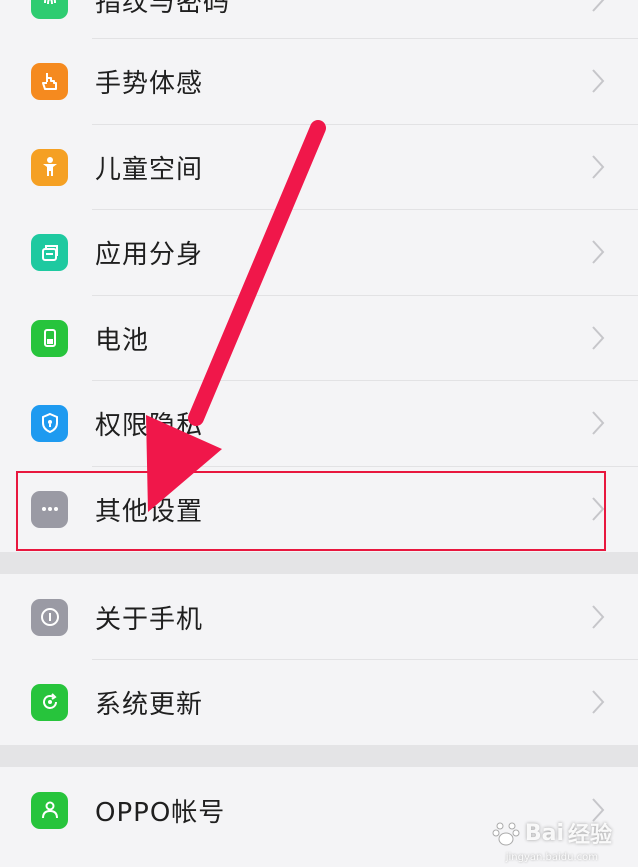 This screenshot has width=638, height=867. I want to click on settings-item-label: 电池, so click(122, 340).